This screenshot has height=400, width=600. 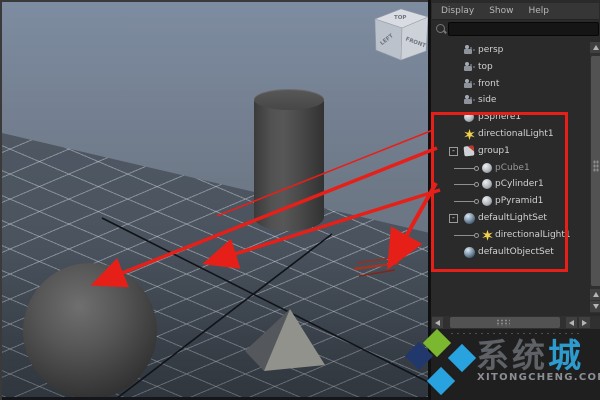 What do you see at coordinates (523, 29) in the screenshot?
I see `search-input` at bounding box center [523, 29].